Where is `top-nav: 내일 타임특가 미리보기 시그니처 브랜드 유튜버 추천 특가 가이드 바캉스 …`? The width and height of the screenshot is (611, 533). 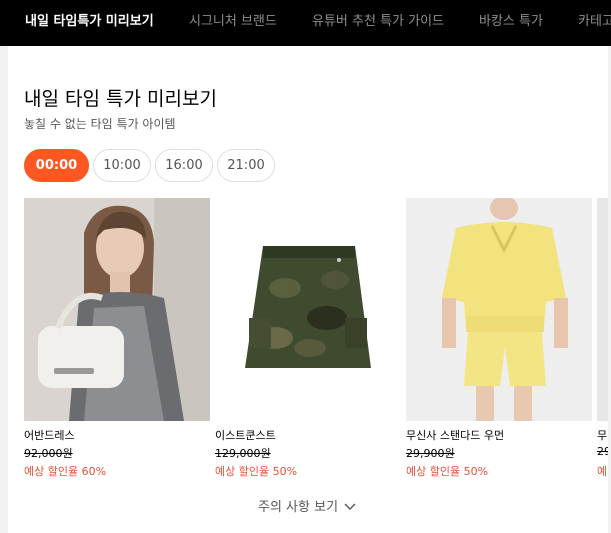
top-nav: 내일 타임특가 미리보기 시그니처 브랜드 유튜버 추천 특가 가이드 바캉스 … is located at coordinates (305, 23).